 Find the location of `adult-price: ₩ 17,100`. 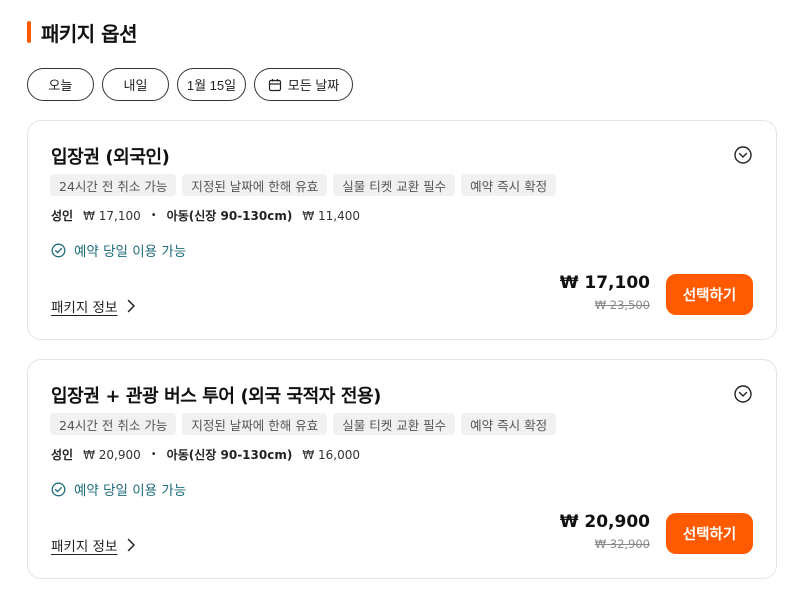

adult-price: ₩ 17,100 is located at coordinates (112, 215).